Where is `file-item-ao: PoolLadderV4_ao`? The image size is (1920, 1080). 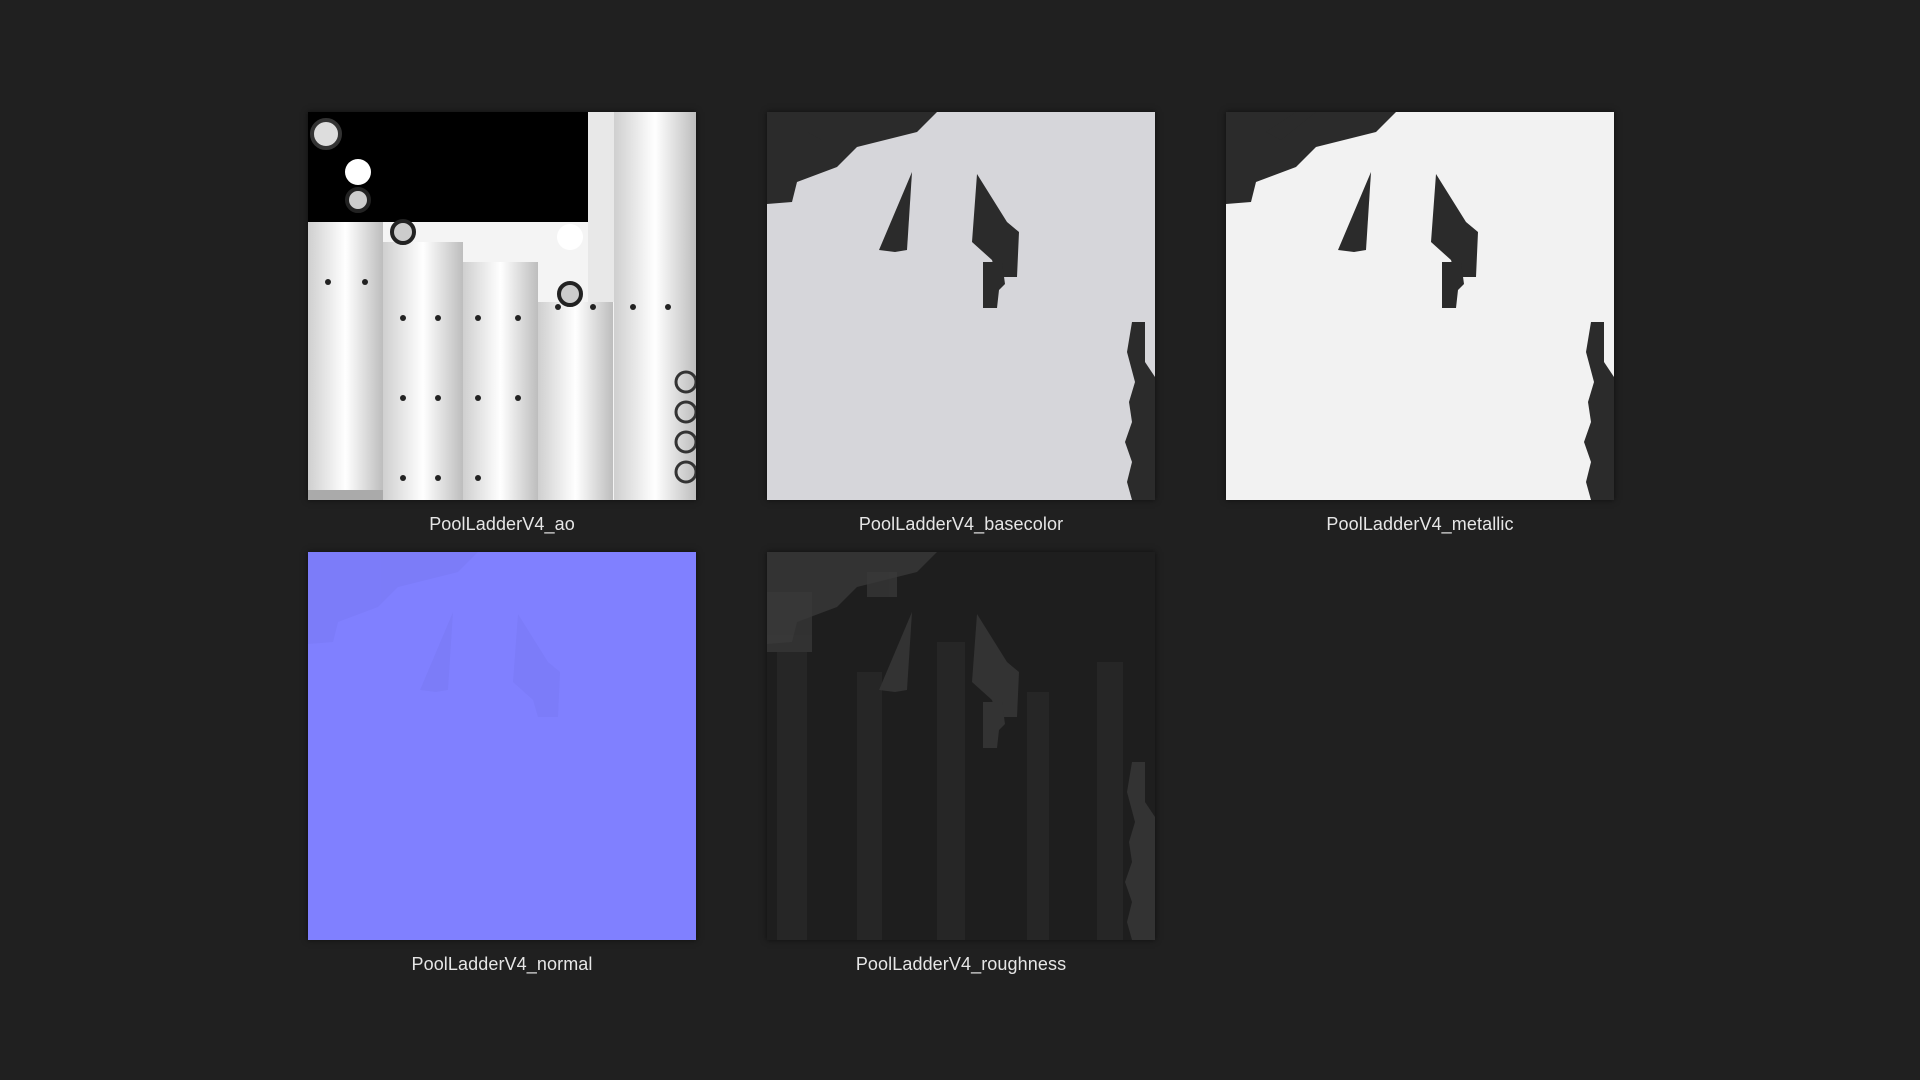 file-item-ao: PoolLadderV4_ao is located at coordinates (463, 327).